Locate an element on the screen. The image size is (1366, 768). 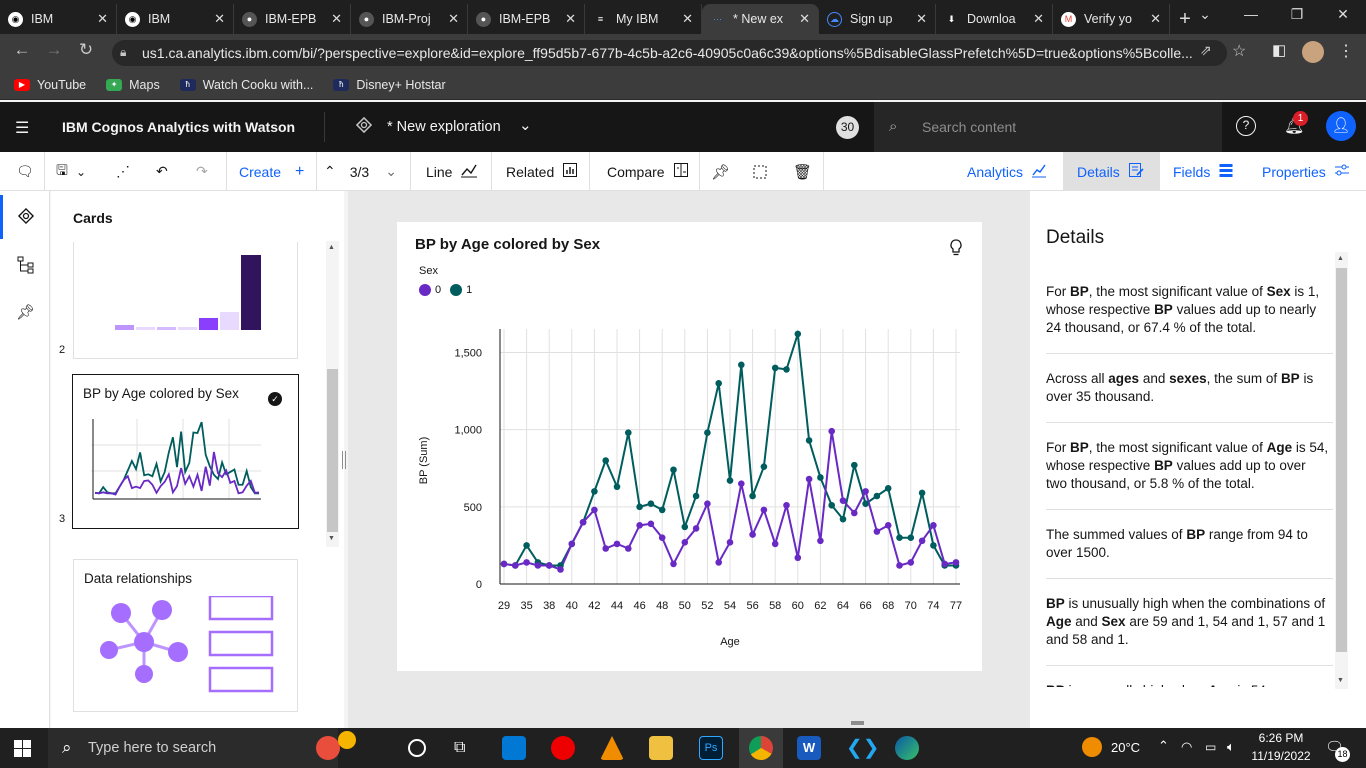
analytics-tab: Analytics is located at coordinates (1007, 171).